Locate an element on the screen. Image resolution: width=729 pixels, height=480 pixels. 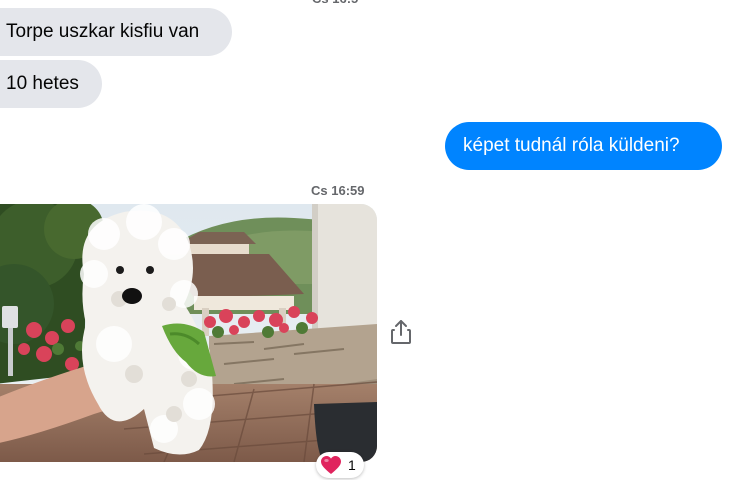
incoming-message-1: Torpe uszkar kisfiu van is located at coordinates (116, 32).